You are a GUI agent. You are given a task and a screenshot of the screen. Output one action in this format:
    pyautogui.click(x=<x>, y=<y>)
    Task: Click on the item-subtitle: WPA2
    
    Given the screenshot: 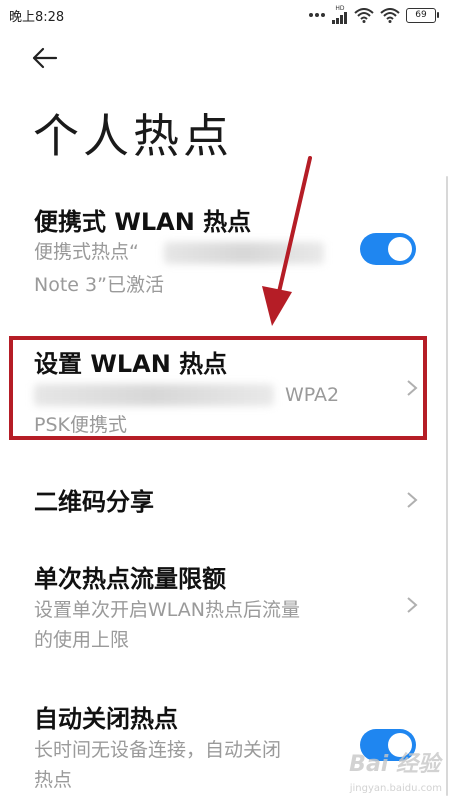 What is the action you would take?
    pyautogui.click(x=312, y=395)
    